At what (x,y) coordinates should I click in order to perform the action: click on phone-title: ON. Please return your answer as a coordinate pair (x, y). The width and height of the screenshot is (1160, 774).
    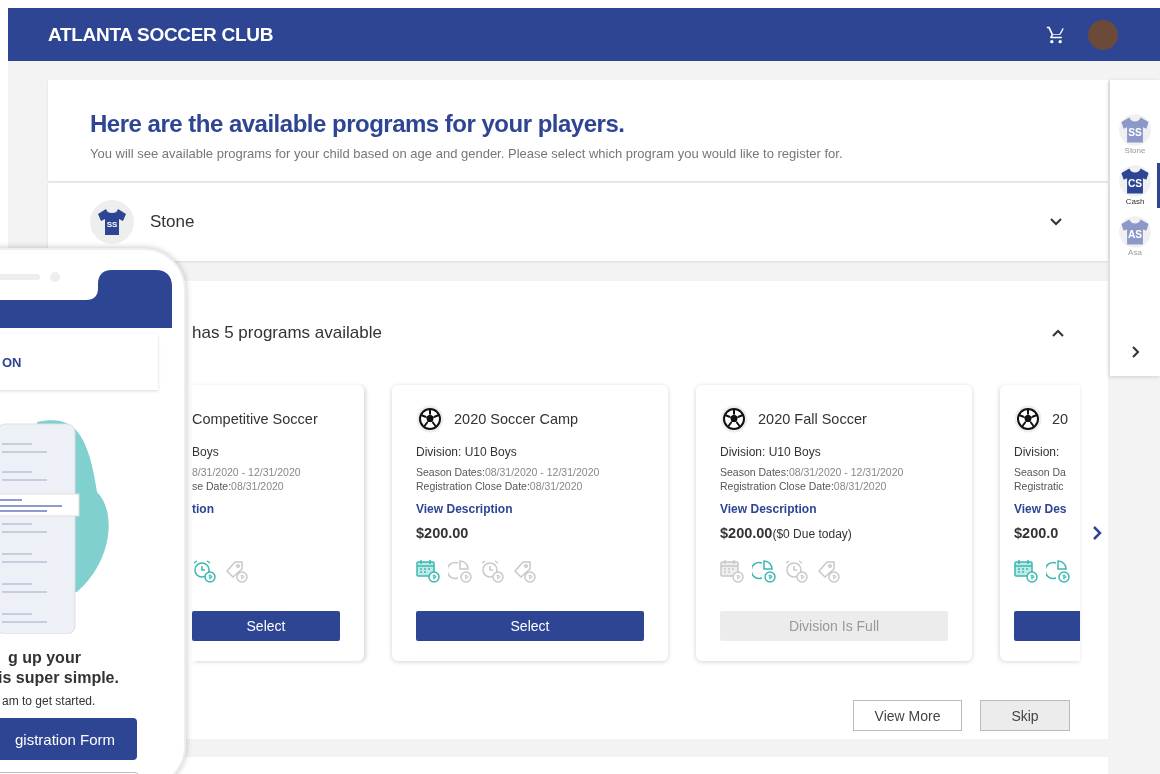
    Looking at the image, I should click on (12, 362).